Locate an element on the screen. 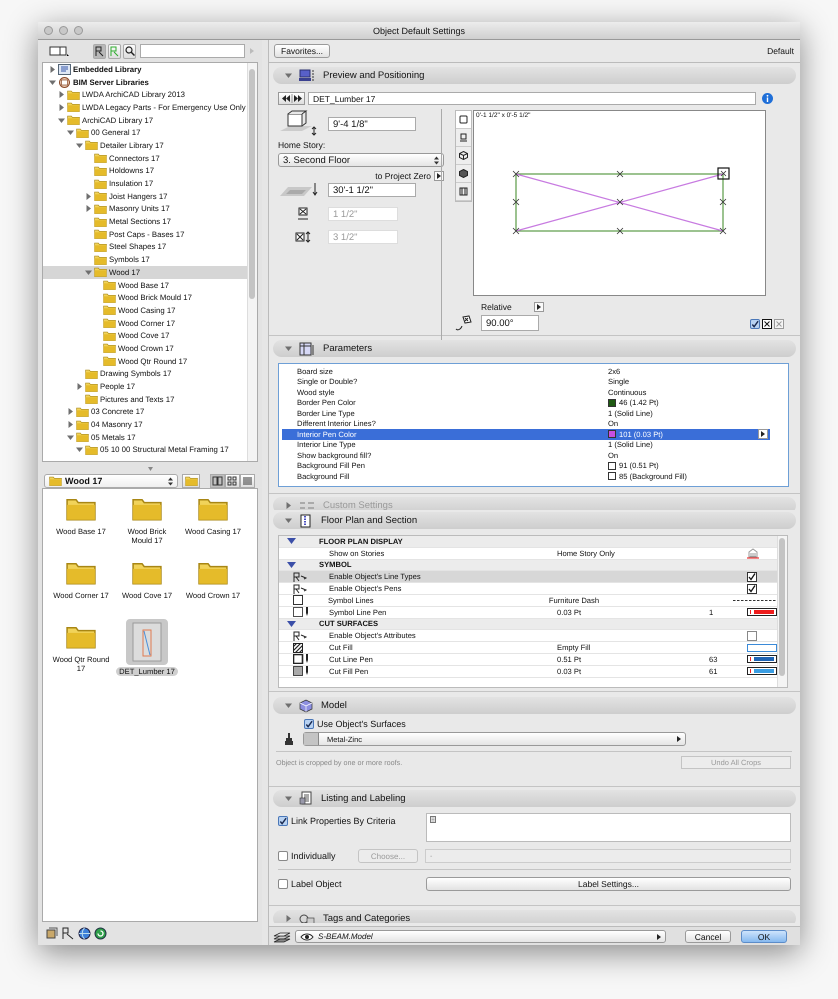 Image resolution: width=838 pixels, height=999 pixels. checkbox-label: Individually is located at coordinates (313, 856).